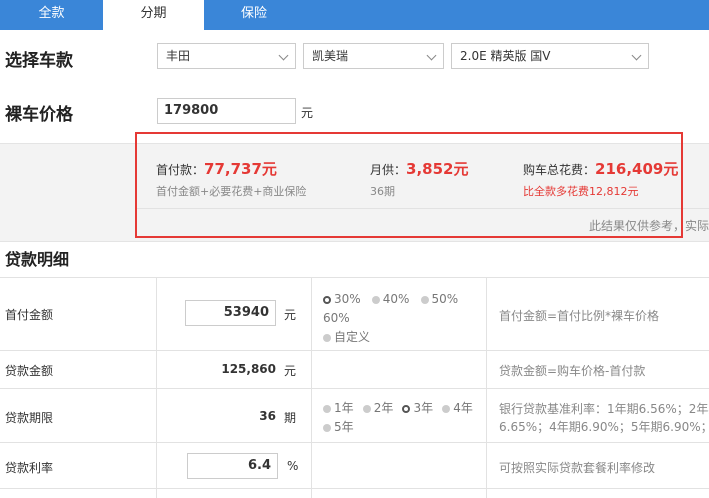  What do you see at coordinates (572, 371) in the screenshot?
I see `loan-amount-note: 贷款金额=购车价格-首付款` at bounding box center [572, 371].